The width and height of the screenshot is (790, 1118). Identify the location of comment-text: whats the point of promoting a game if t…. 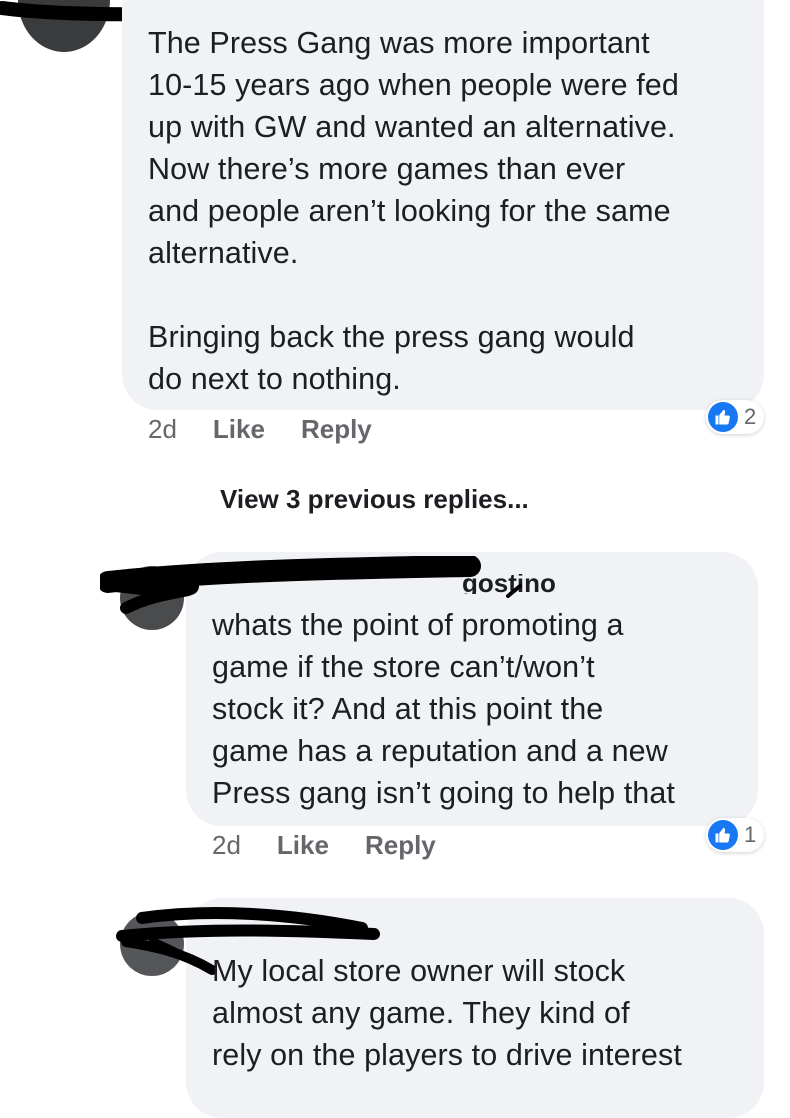
(443, 709).